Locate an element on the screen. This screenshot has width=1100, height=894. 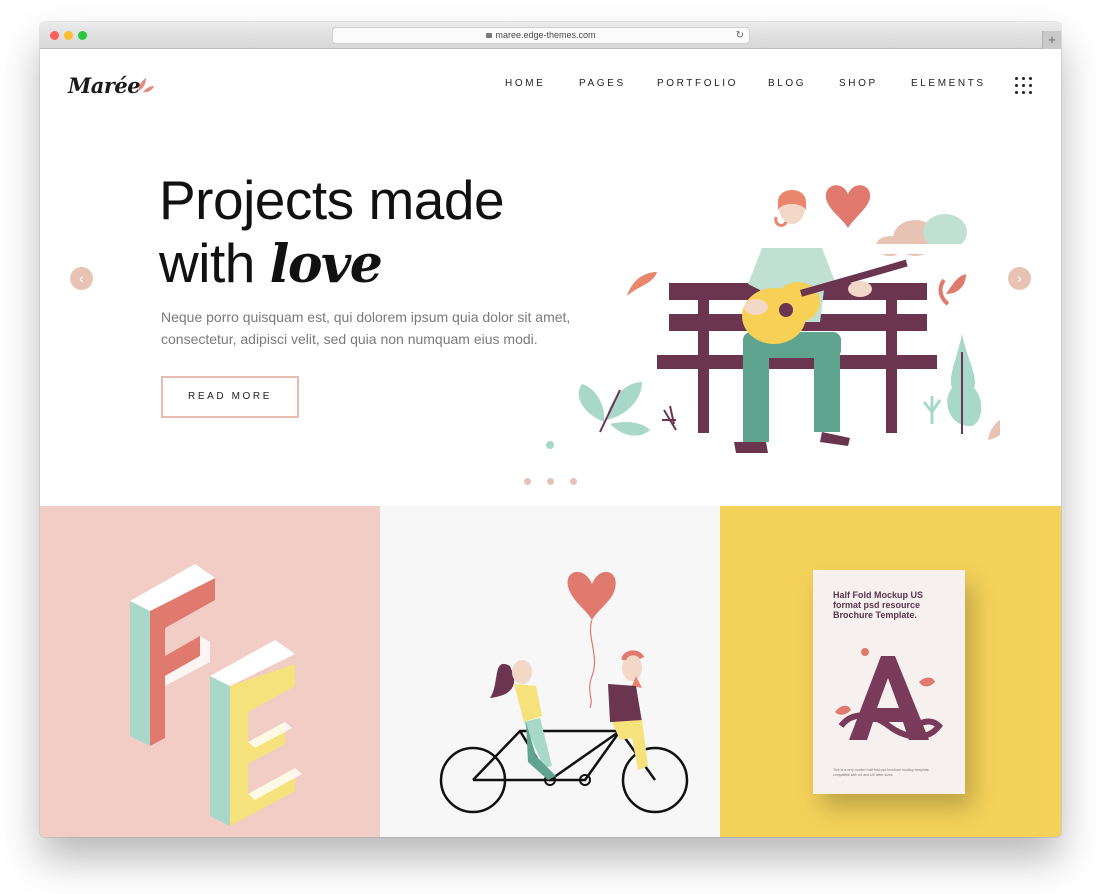
menu-grid-icon is located at coordinates (1023, 85).